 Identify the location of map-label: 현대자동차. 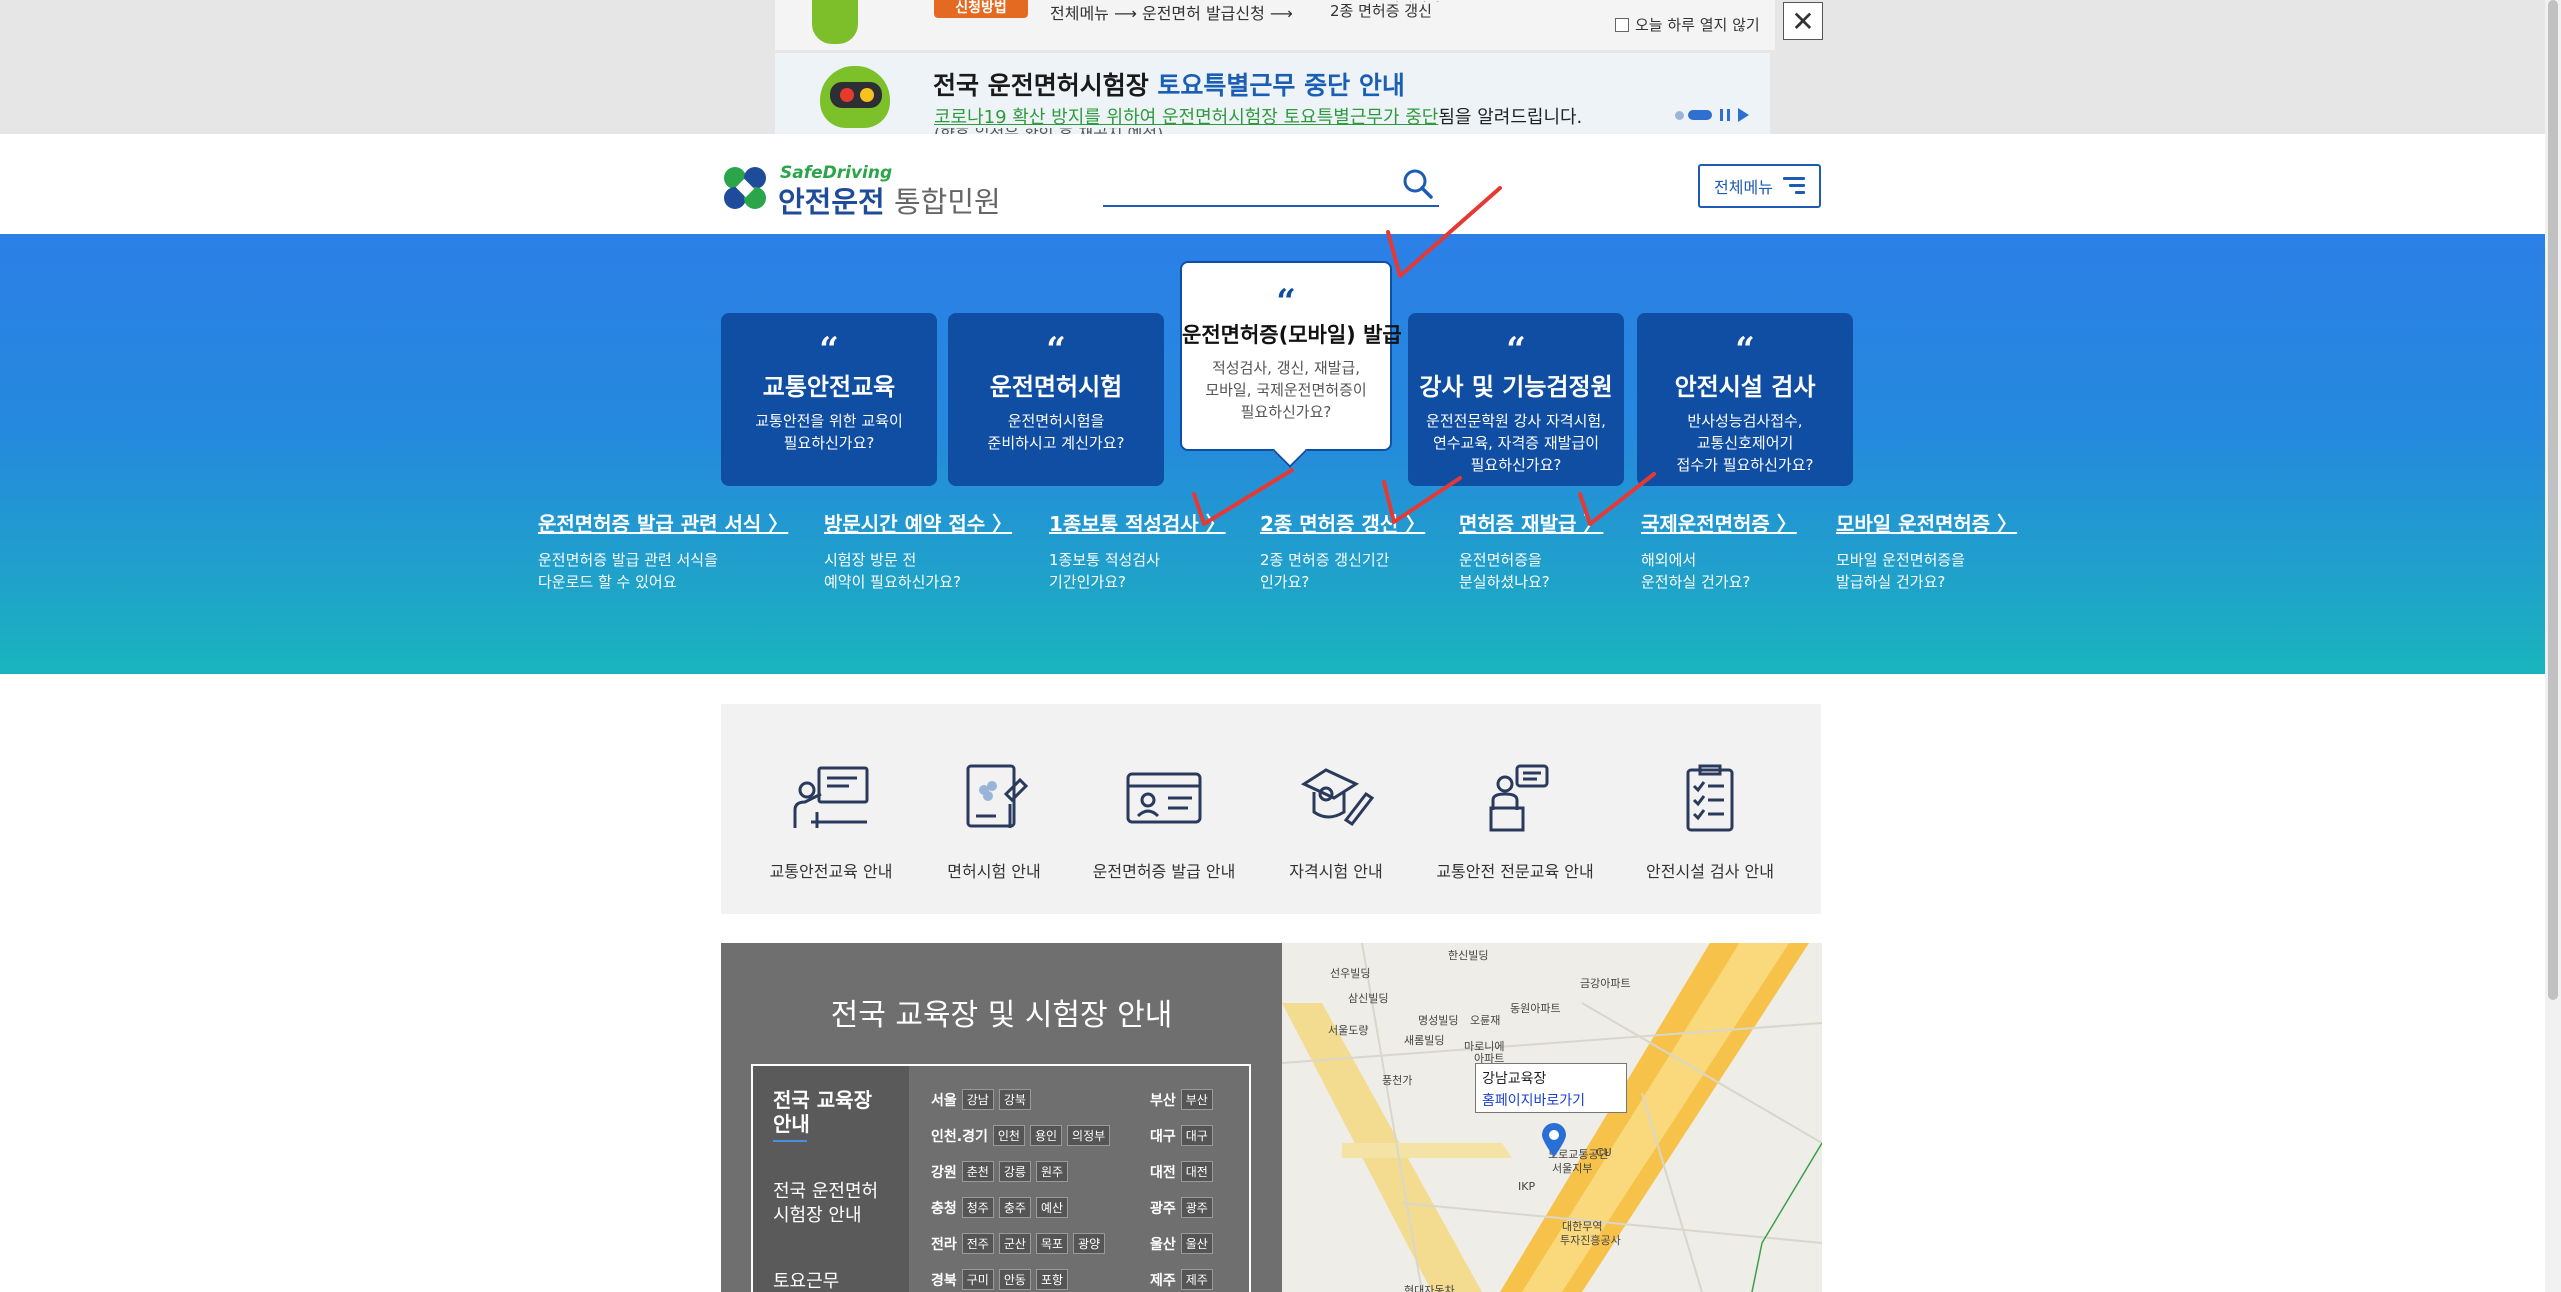
(1429, 1288).